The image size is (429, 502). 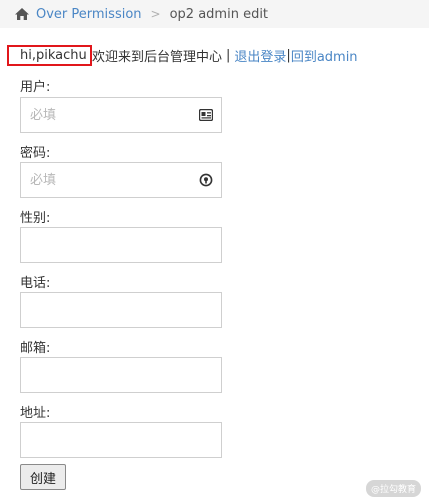 I want to click on create-button: 创建, so click(x=43, y=477).